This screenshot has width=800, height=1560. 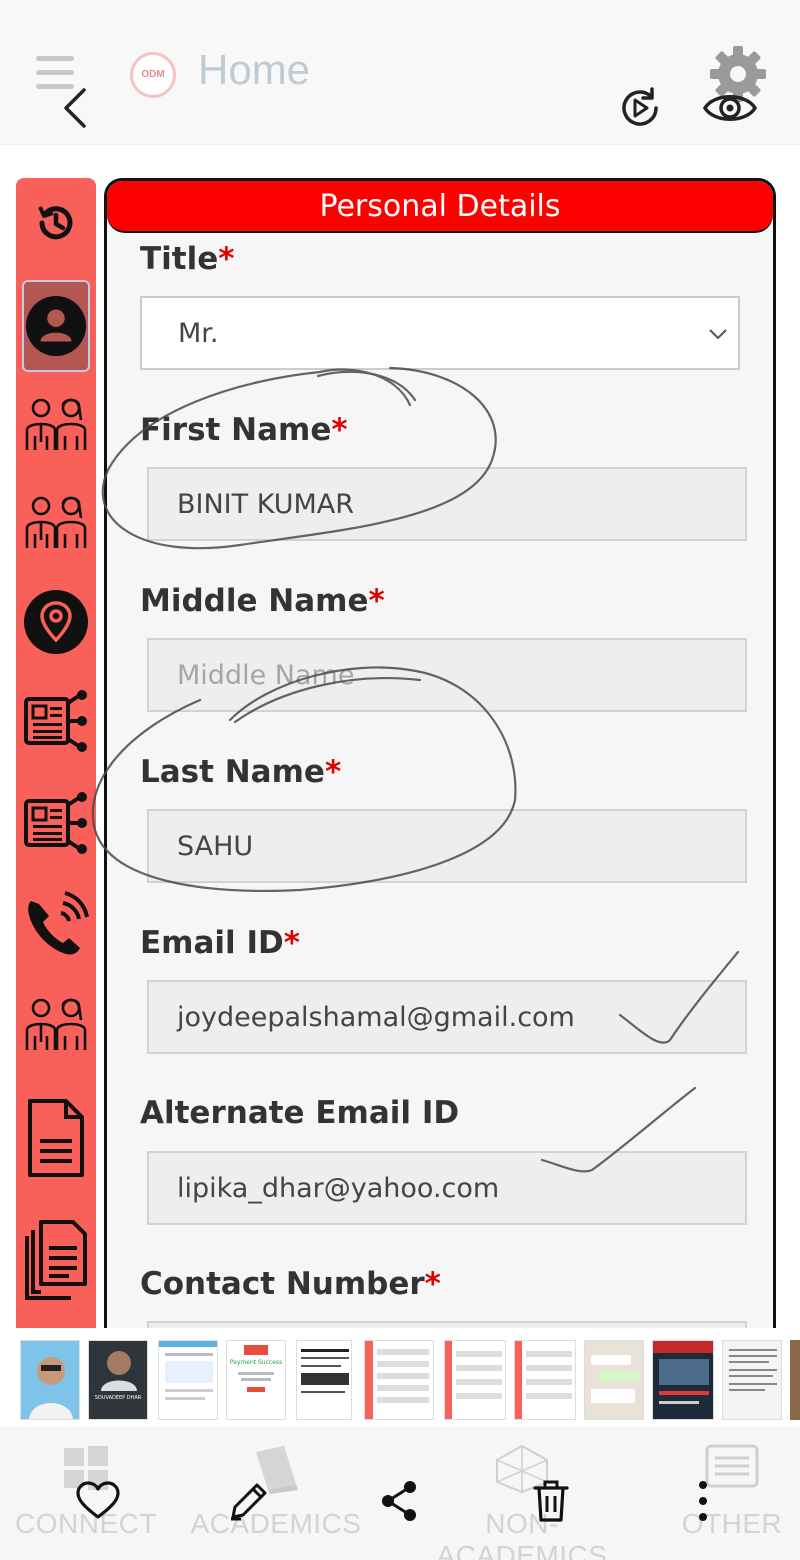 What do you see at coordinates (198, 333) in the screenshot?
I see `title-select-value: Mr.` at bounding box center [198, 333].